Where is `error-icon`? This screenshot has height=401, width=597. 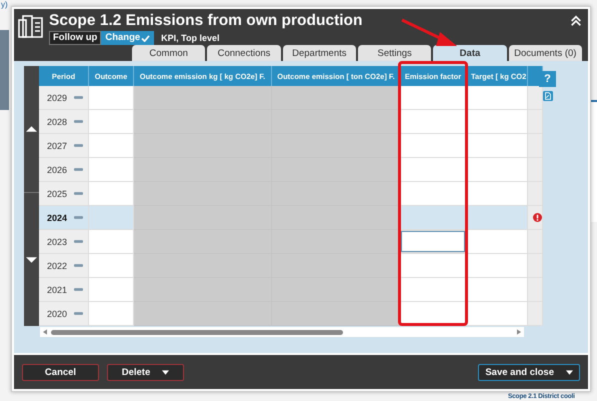 error-icon is located at coordinates (537, 217).